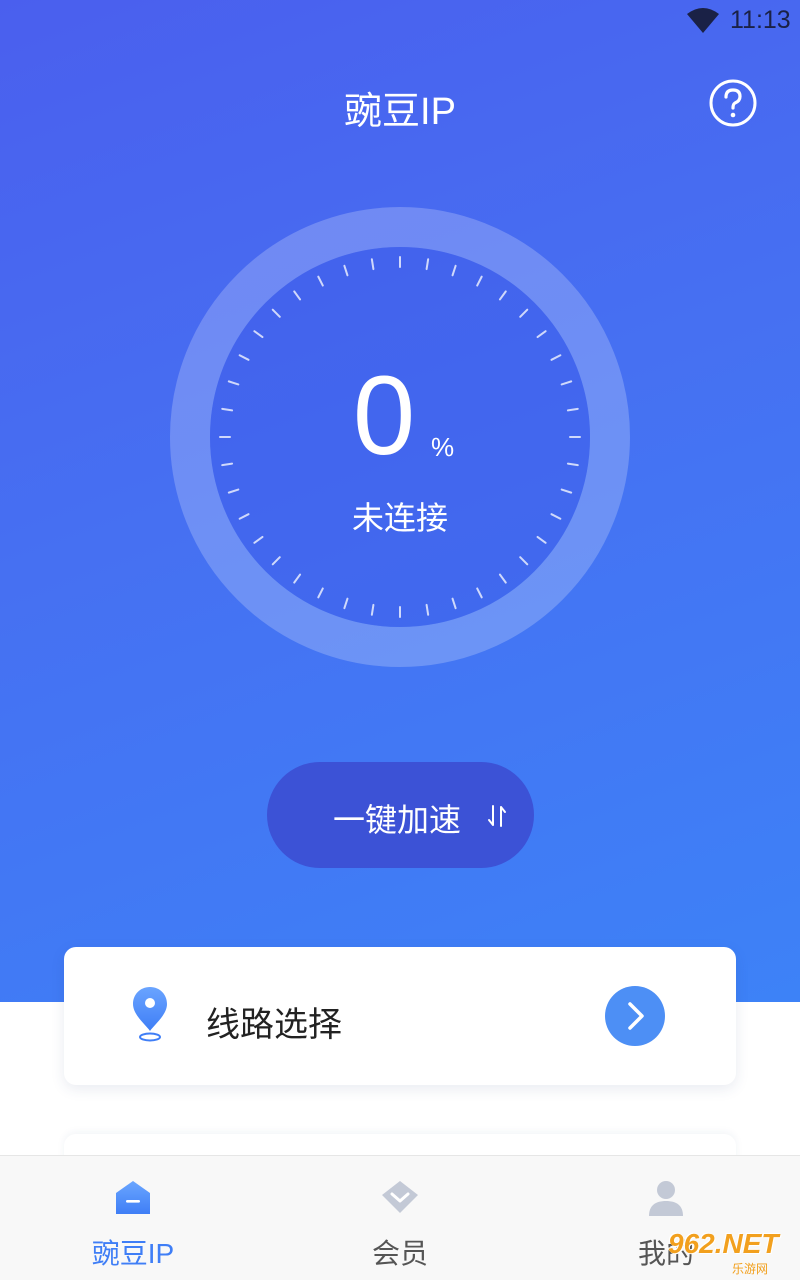 This screenshot has width=800, height=1280. Describe the element at coordinates (133, 1197) in the screenshot. I see `home-icon` at that location.